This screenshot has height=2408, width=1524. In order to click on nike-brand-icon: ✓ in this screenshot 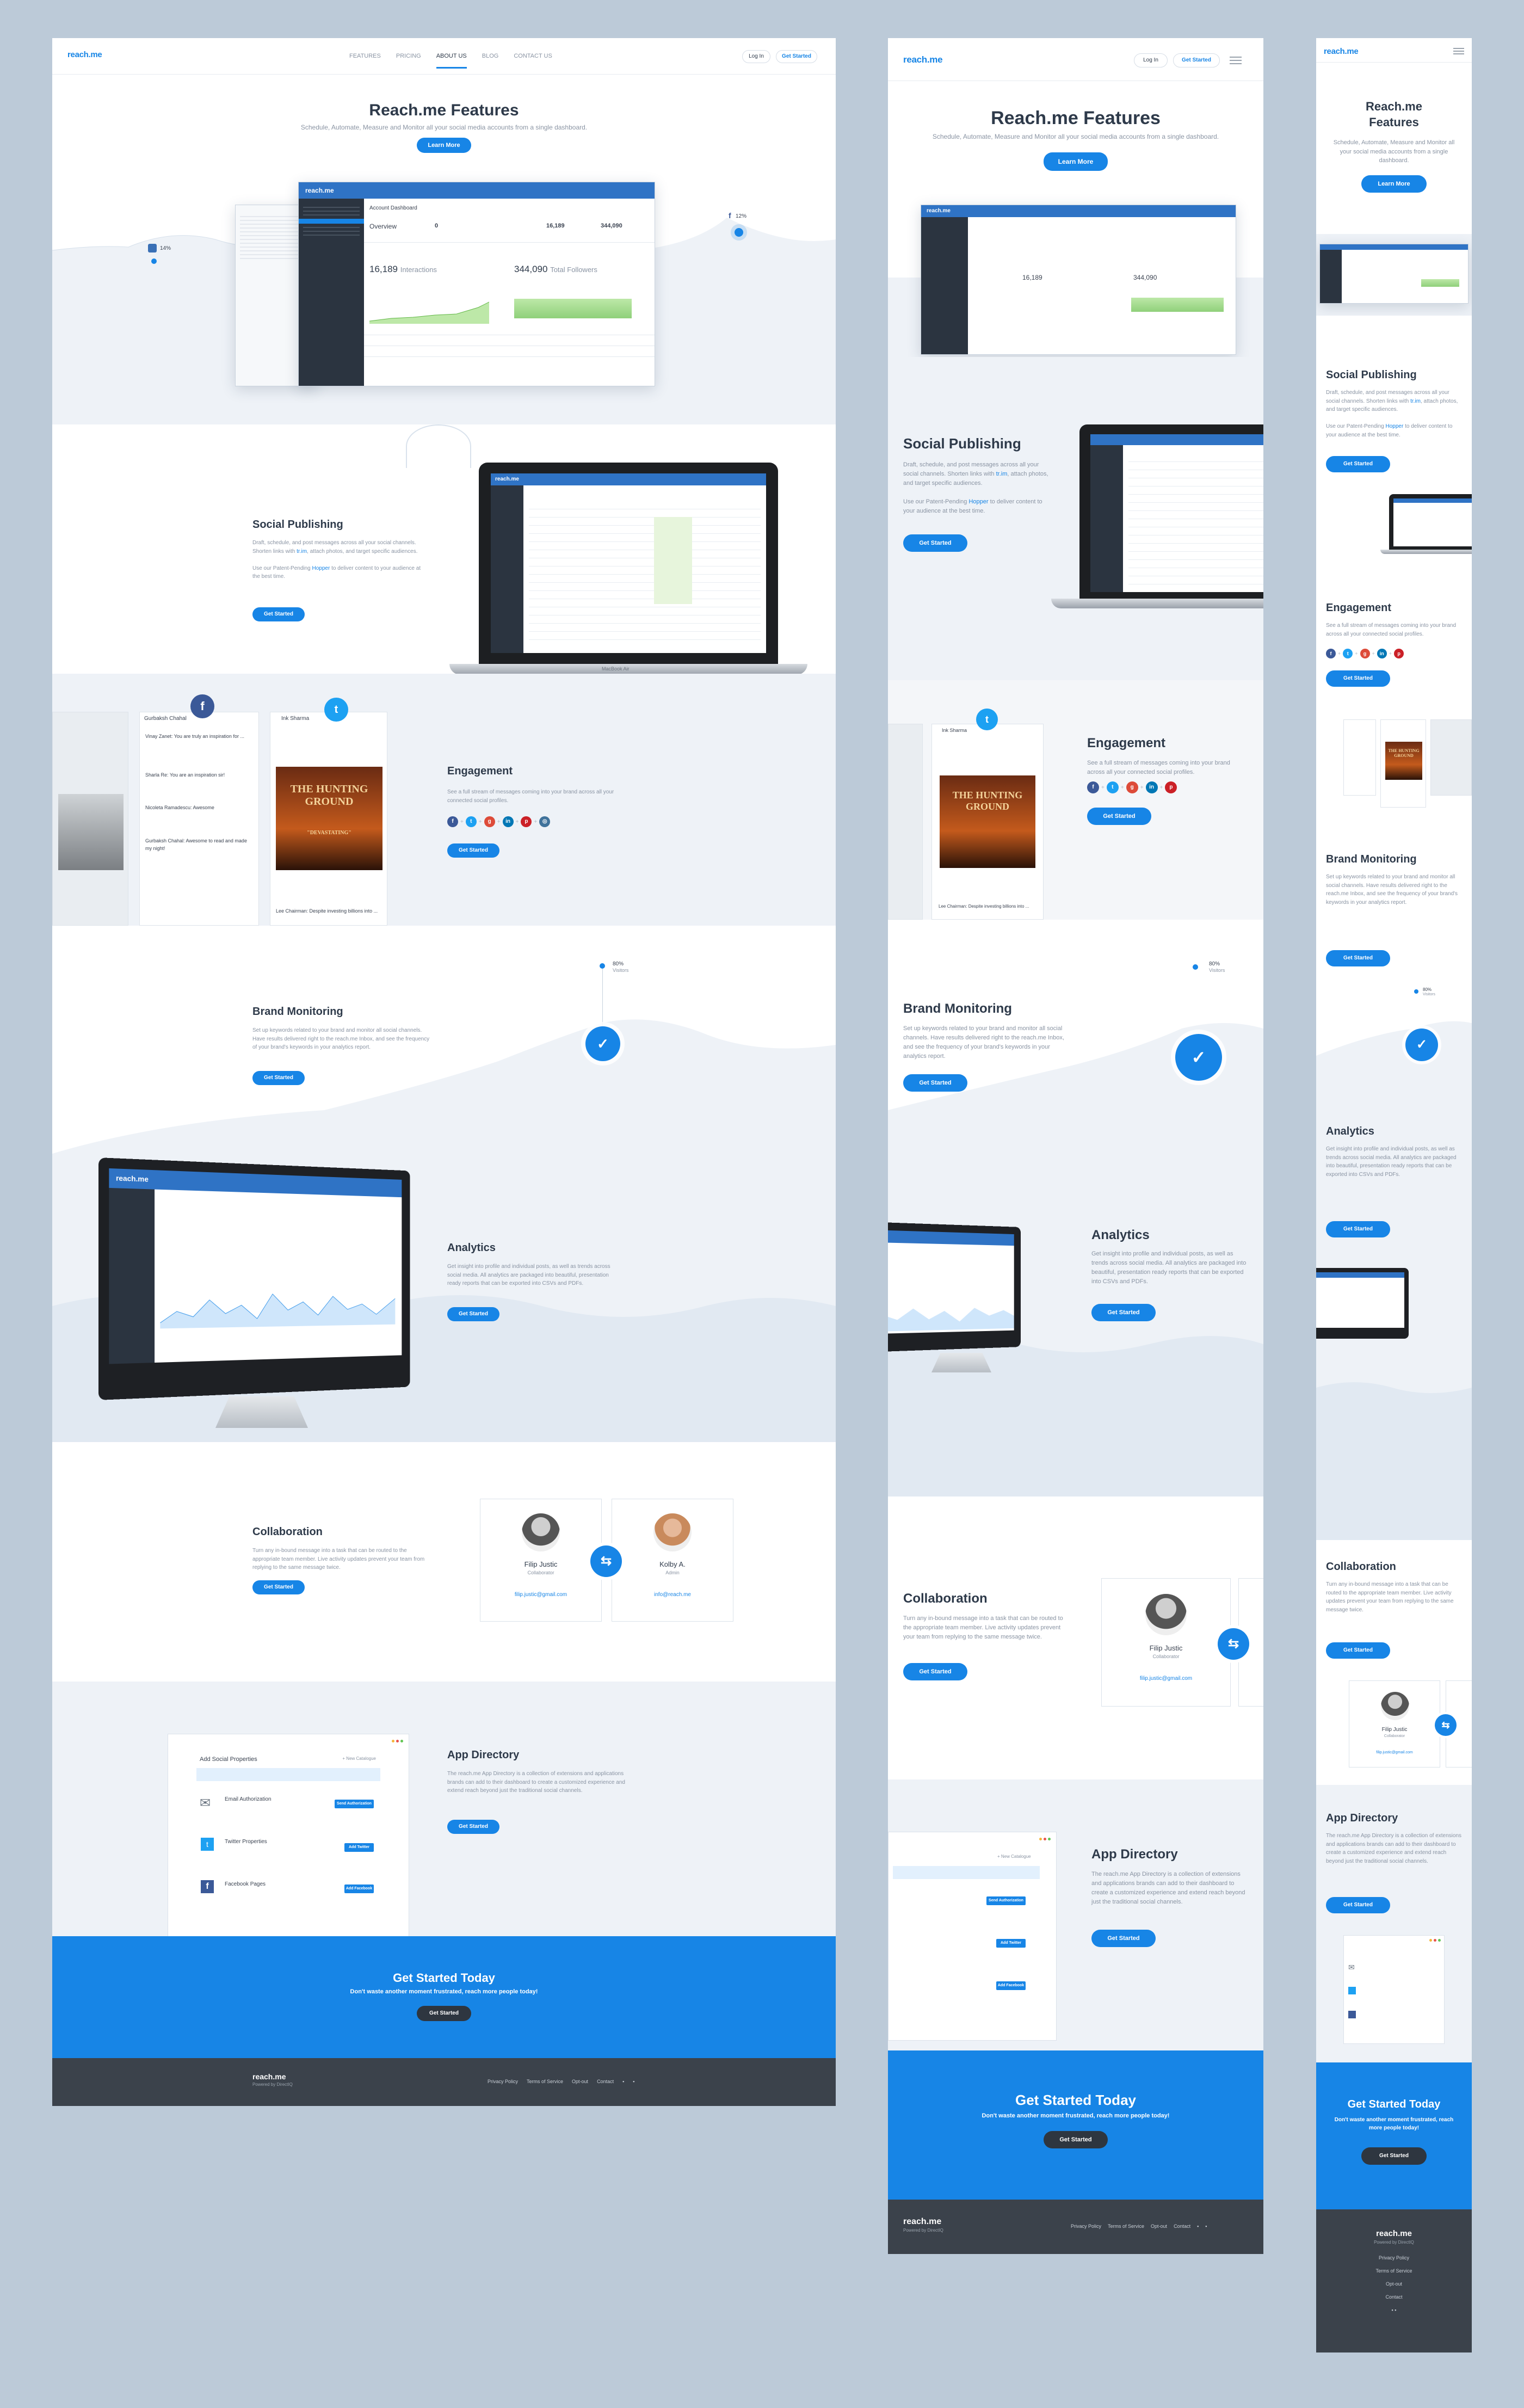, I will do `click(602, 1043)`.